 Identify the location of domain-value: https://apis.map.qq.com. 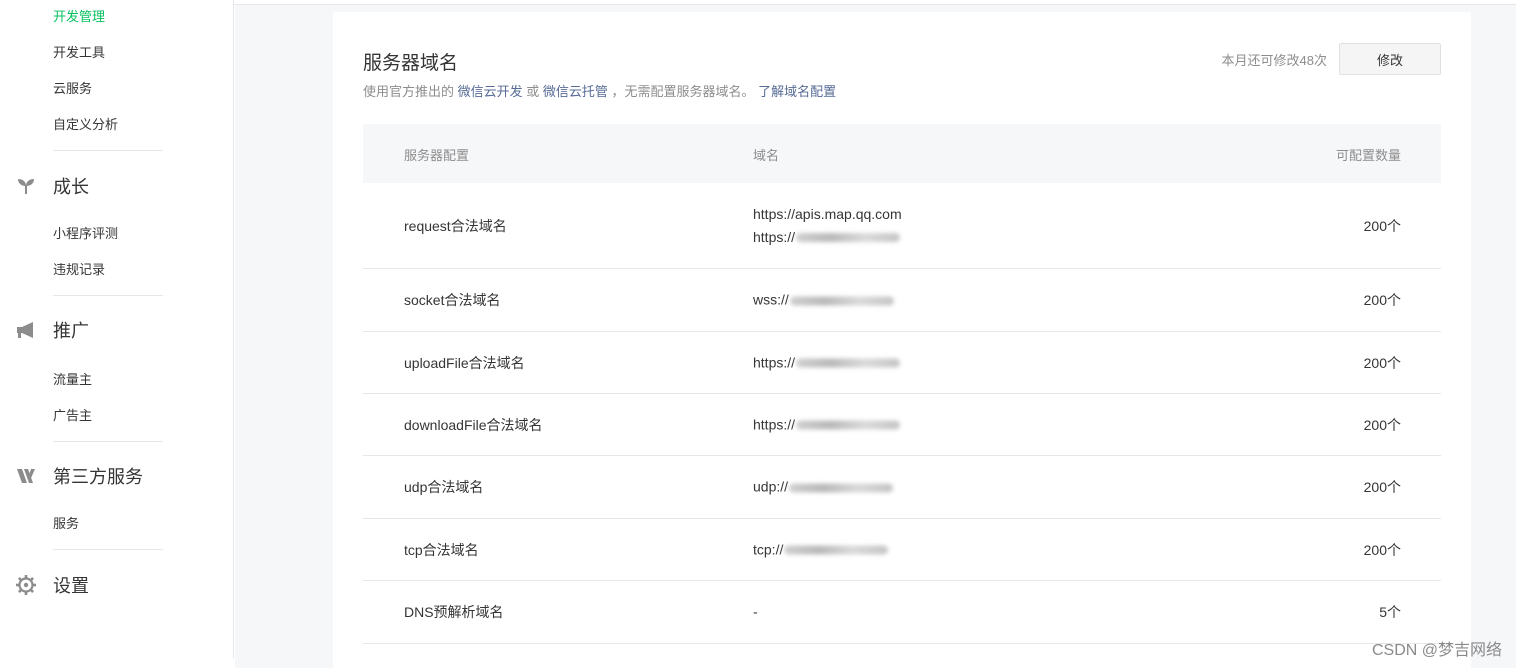
(827, 213).